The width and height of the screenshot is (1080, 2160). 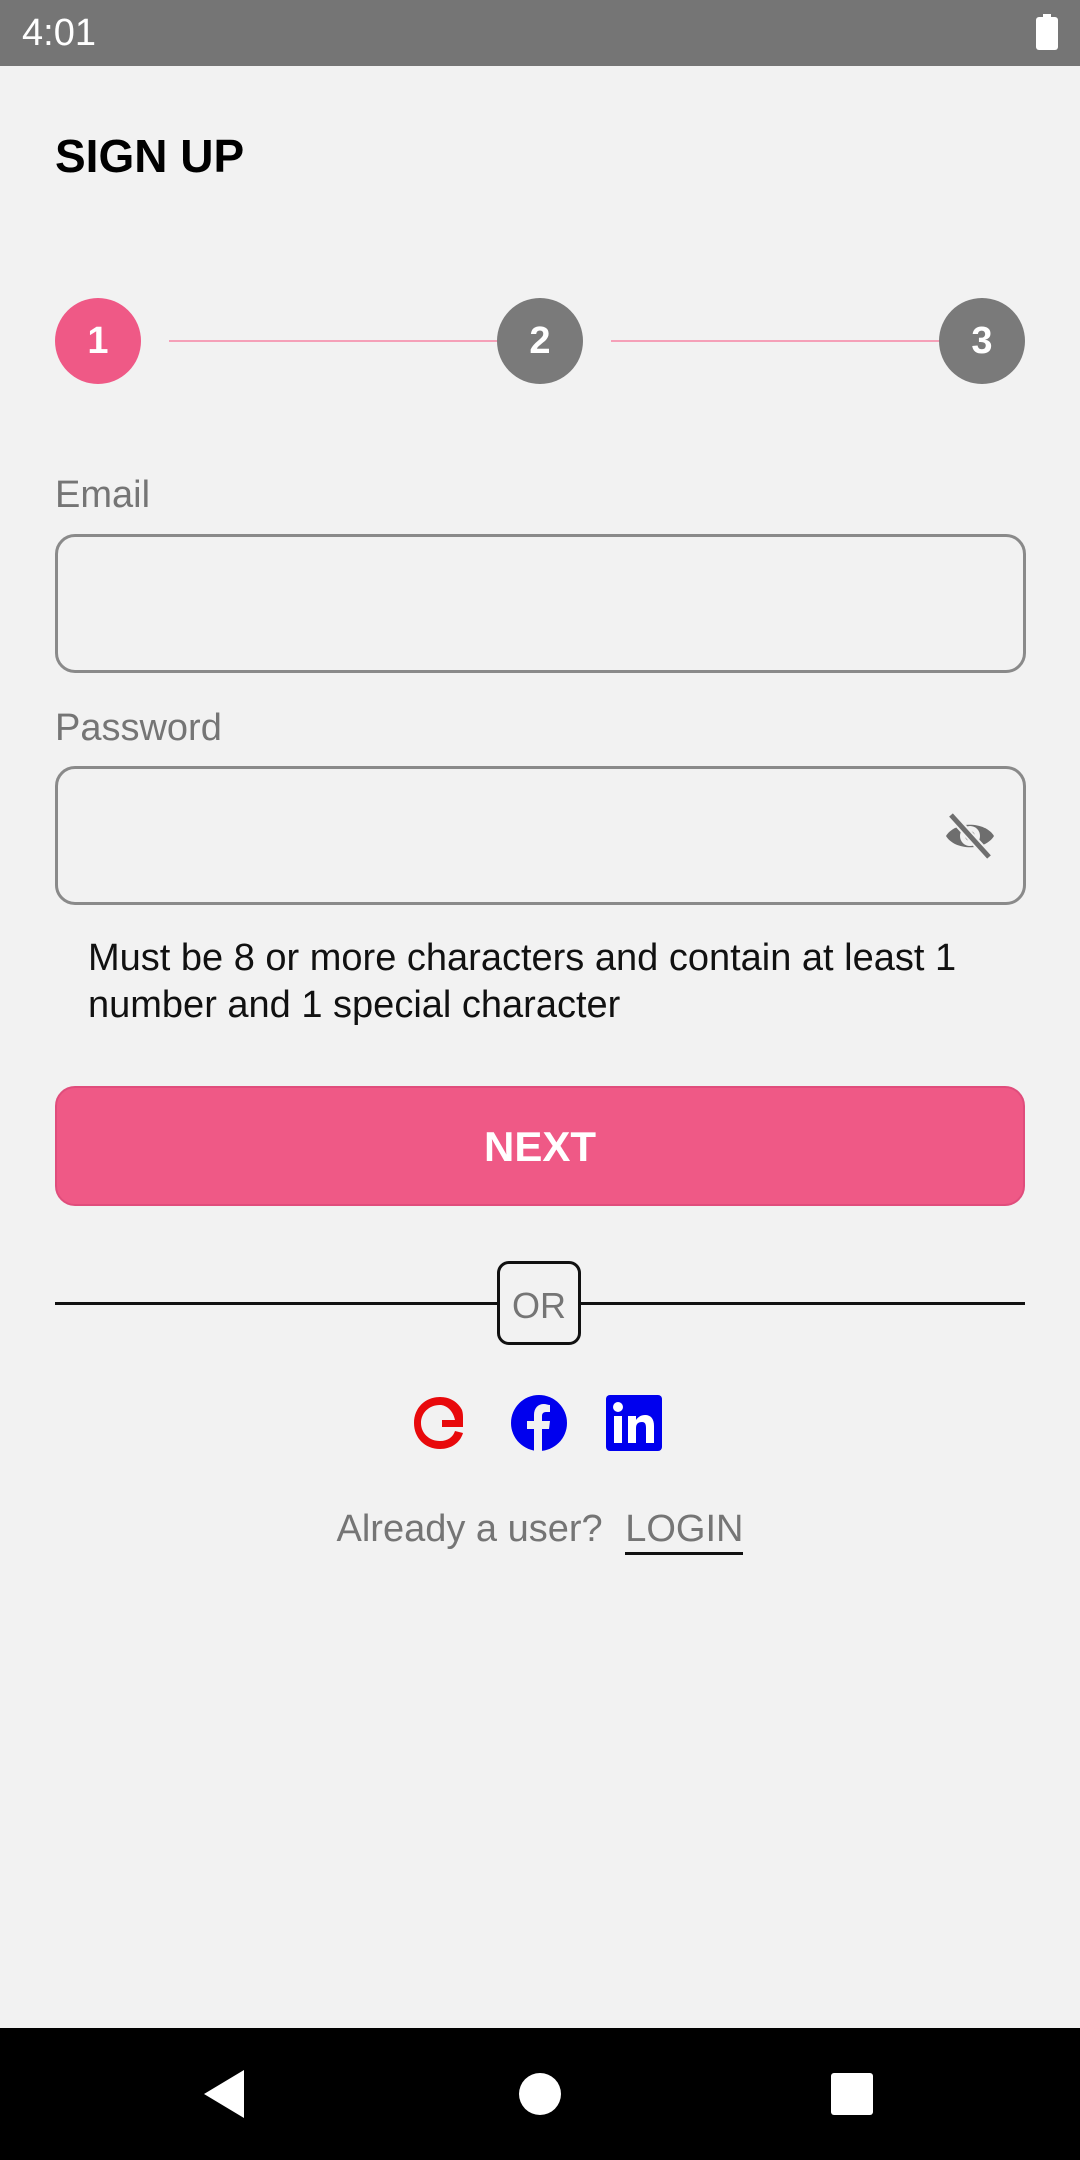 I want to click on password-field, so click(x=512, y=835).